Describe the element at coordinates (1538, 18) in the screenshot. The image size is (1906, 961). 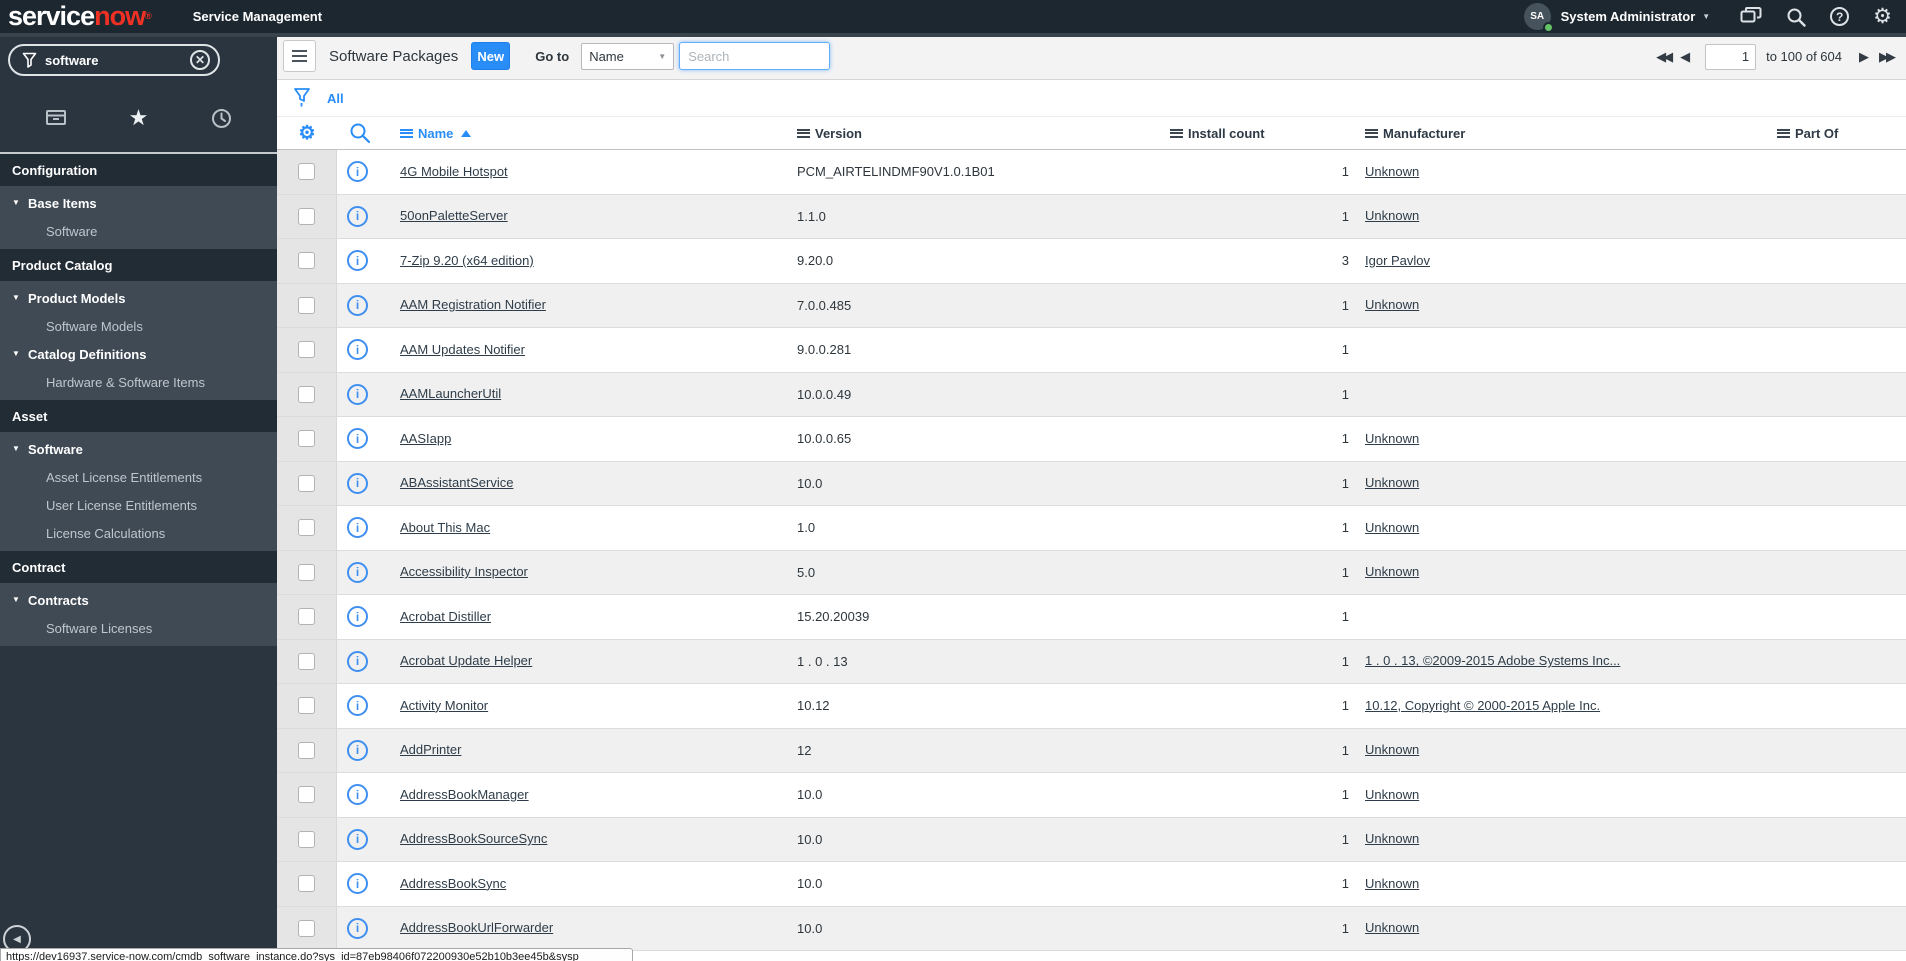
I see `user-avatar: SA` at that location.